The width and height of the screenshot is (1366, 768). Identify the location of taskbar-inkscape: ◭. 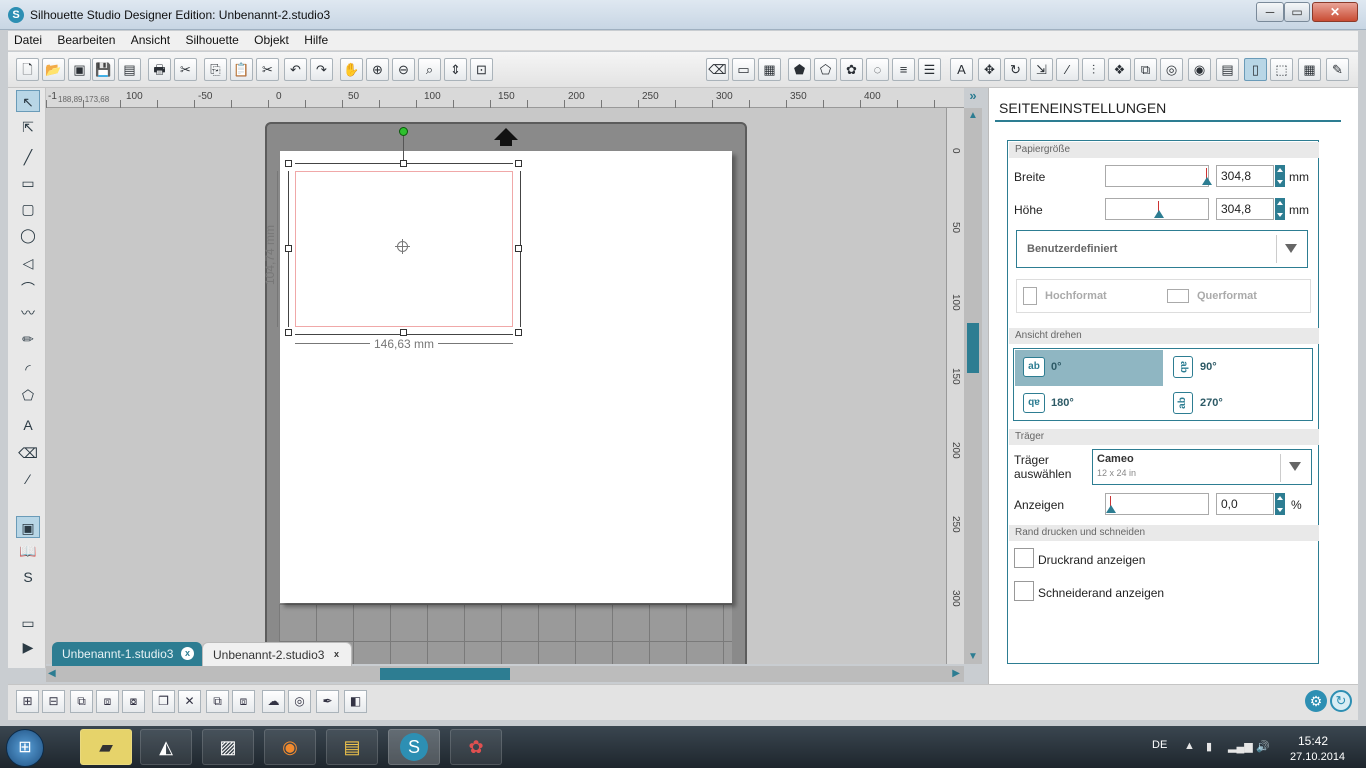
(166, 747).